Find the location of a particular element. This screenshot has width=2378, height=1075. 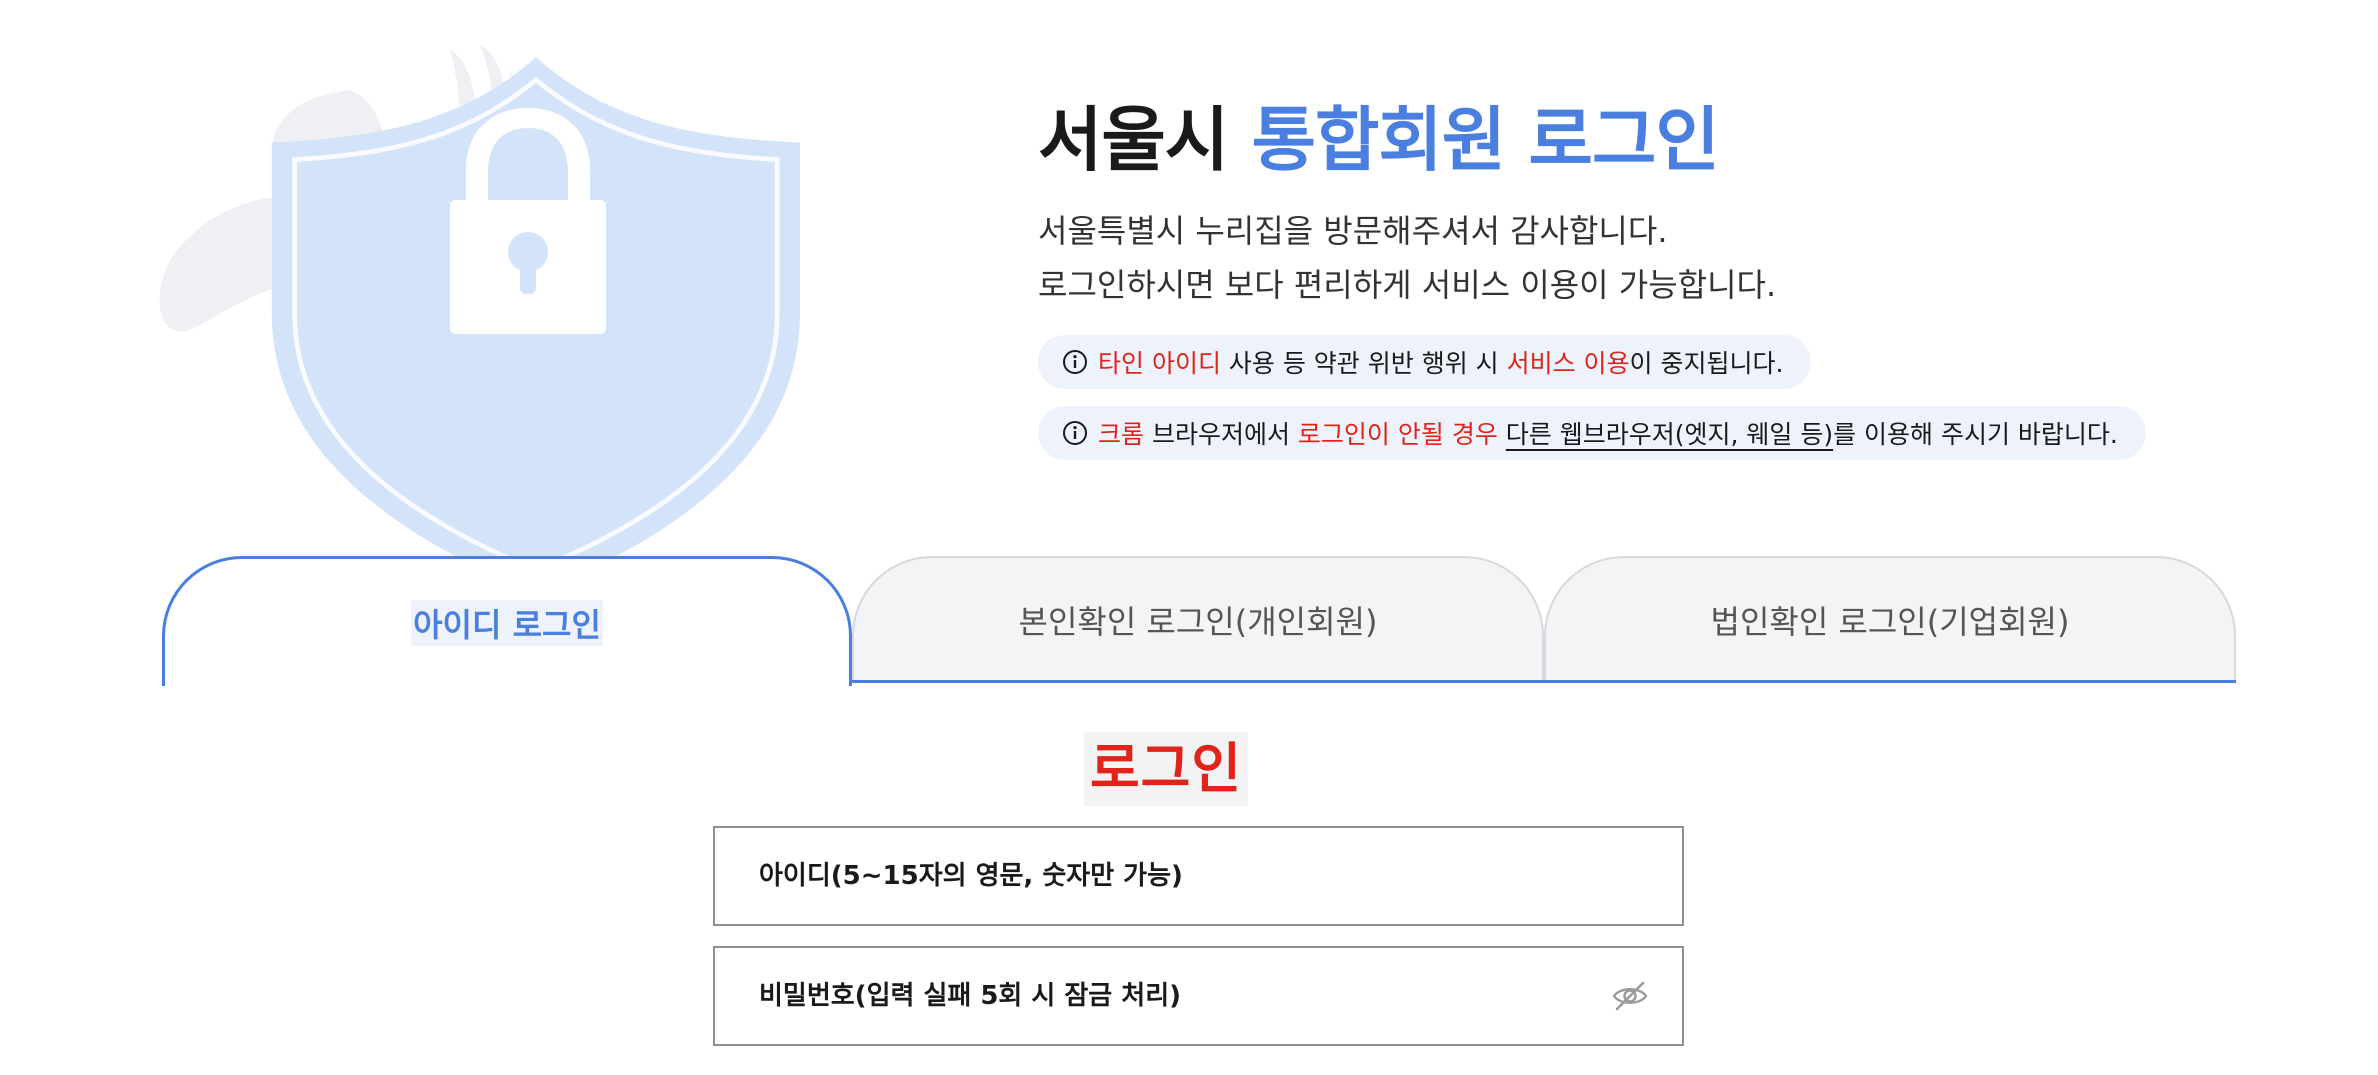

tab-id-login-label: 아이디 로그인 is located at coordinates (507, 622).